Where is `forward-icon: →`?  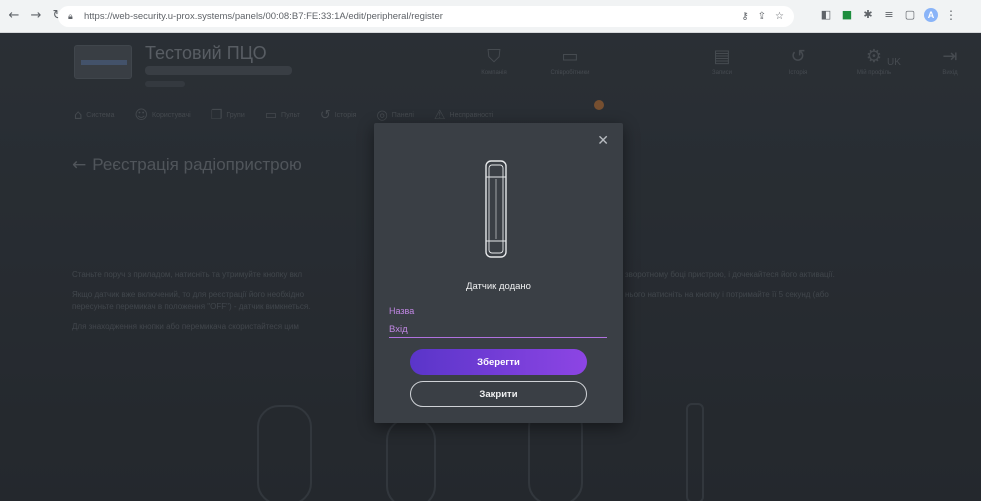
forward-icon: → is located at coordinates (36, 16).